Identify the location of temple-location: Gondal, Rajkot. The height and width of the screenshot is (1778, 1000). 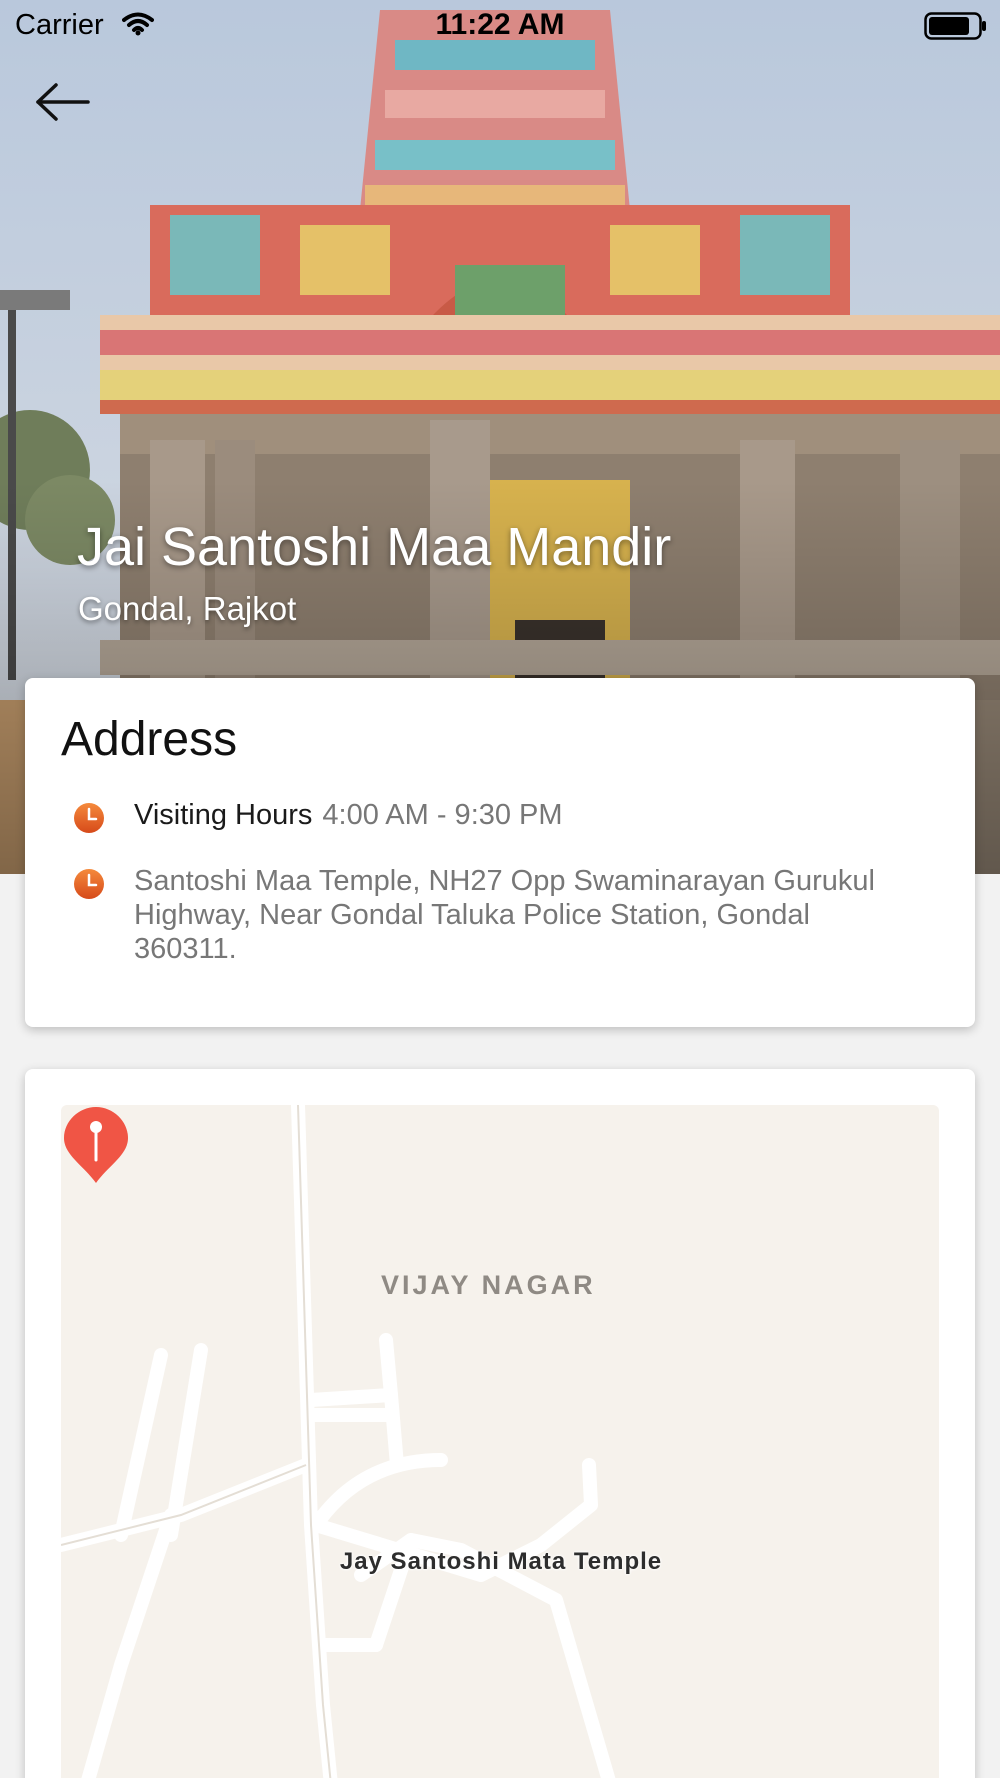
(187, 608).